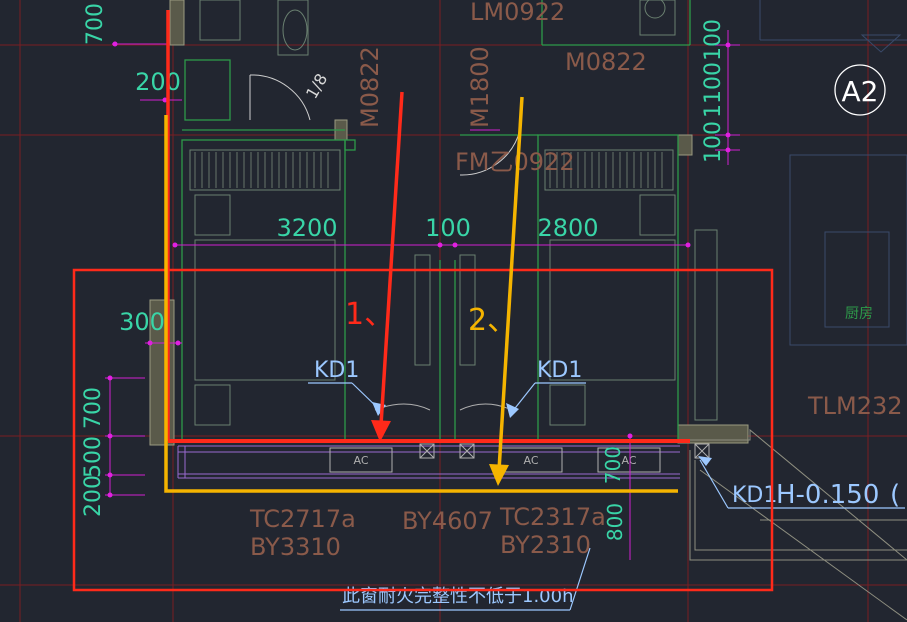 This screenshot has height=622, width=907. Describe the element at coordinates (447, 521) in the screenshot. I see `label-by4607: BY4607` at that location.